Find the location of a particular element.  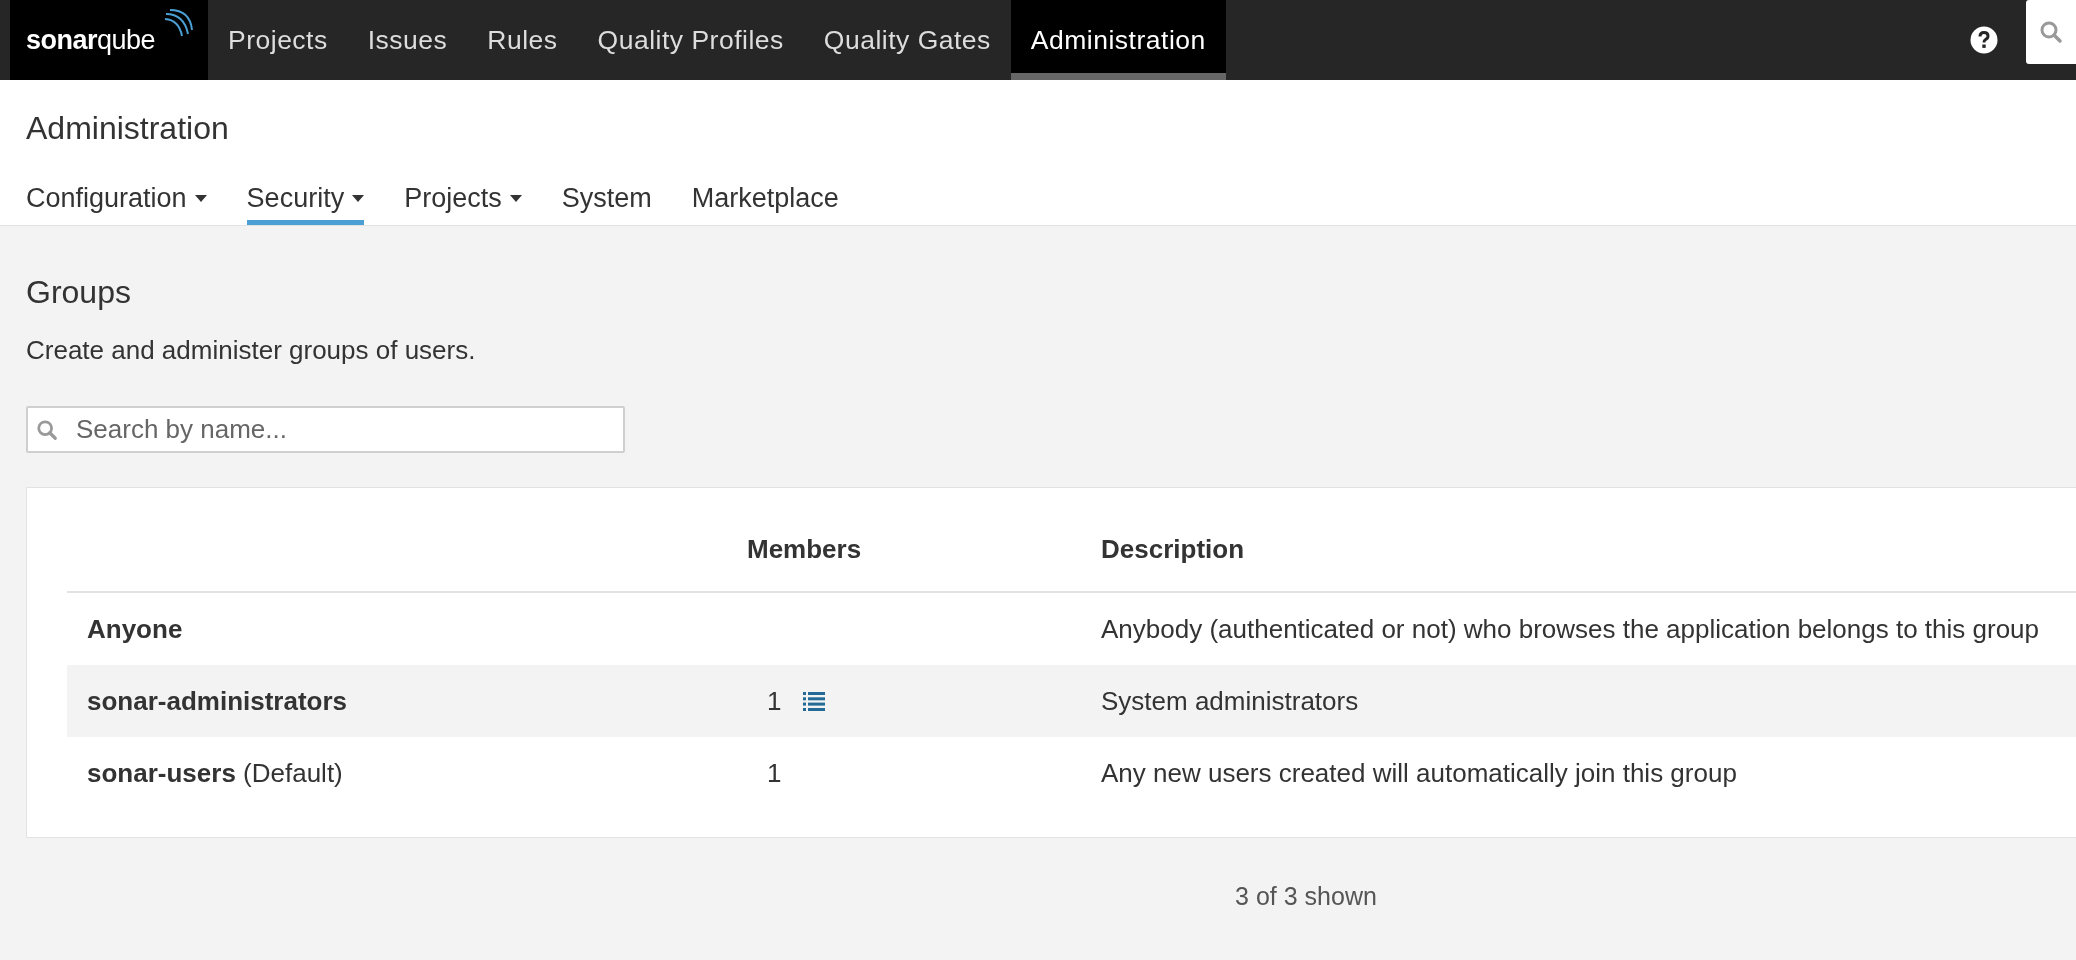

search-button is located at coordinates (2051, 32).